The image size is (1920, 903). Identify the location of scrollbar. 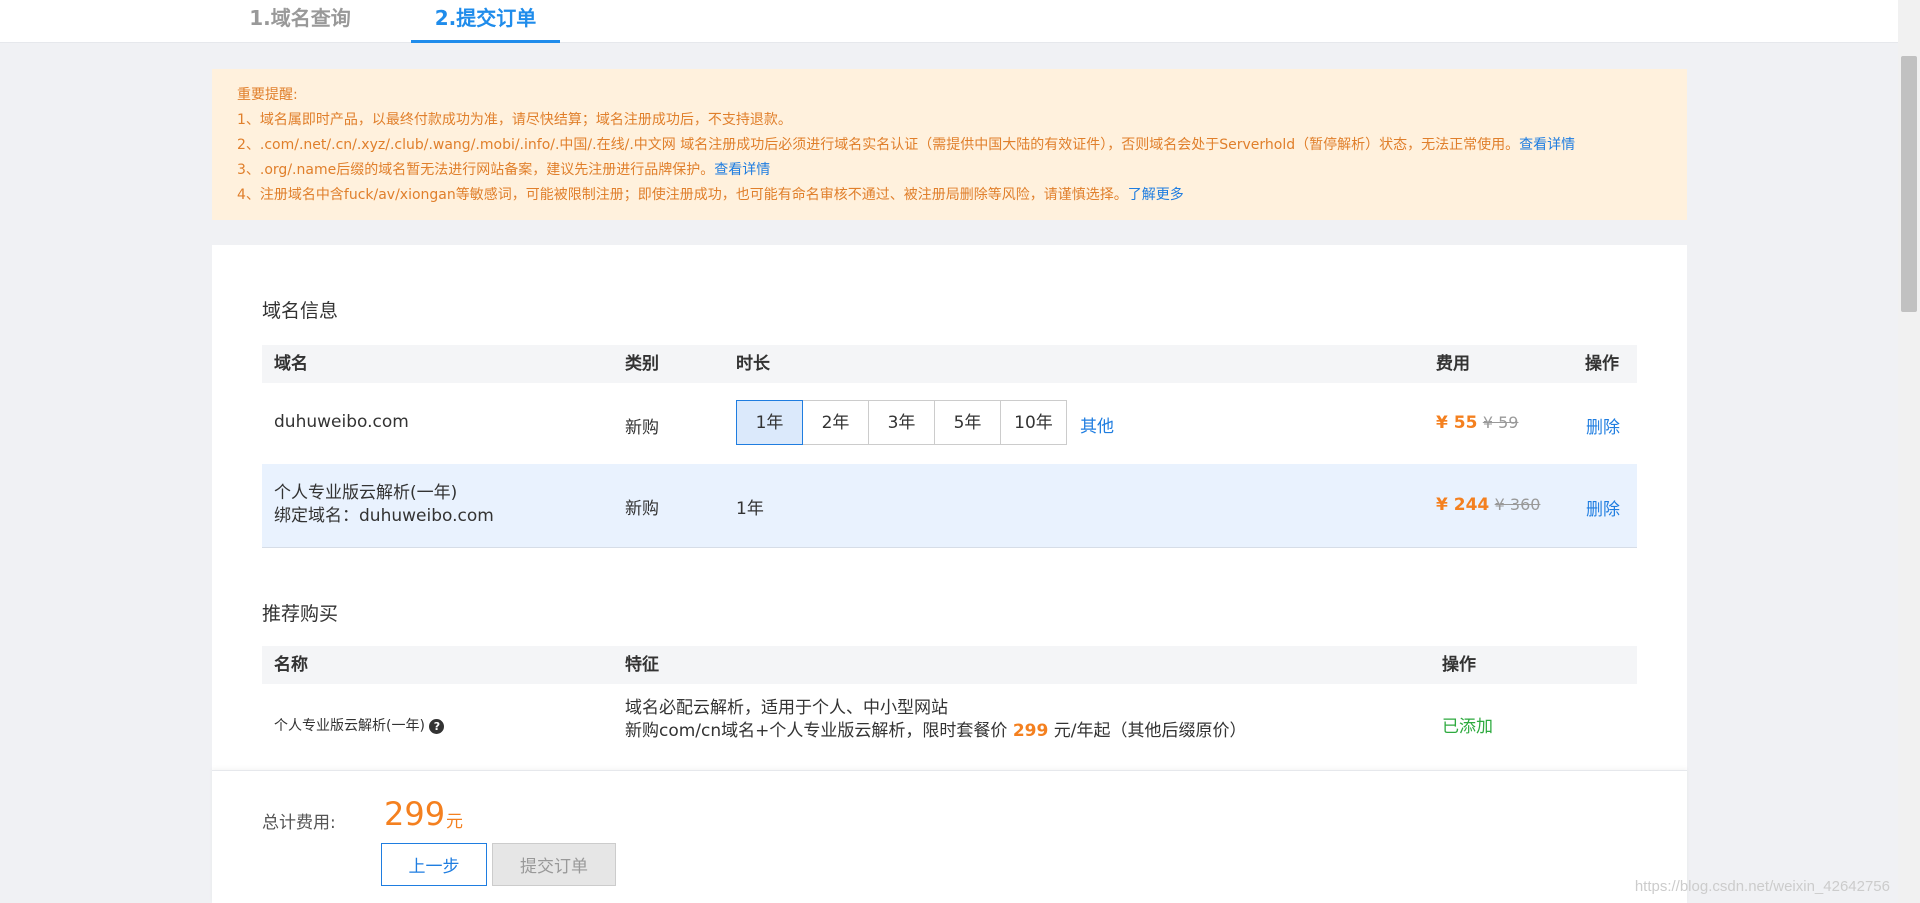
(1909, 451).